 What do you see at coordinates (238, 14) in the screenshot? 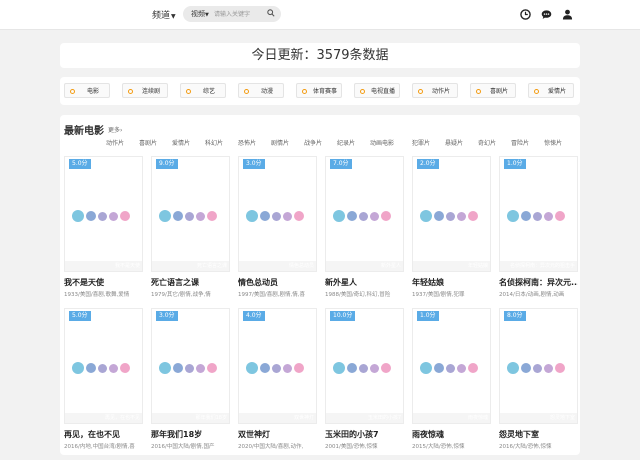
I see `search-input` at bounding box center [238, 14].